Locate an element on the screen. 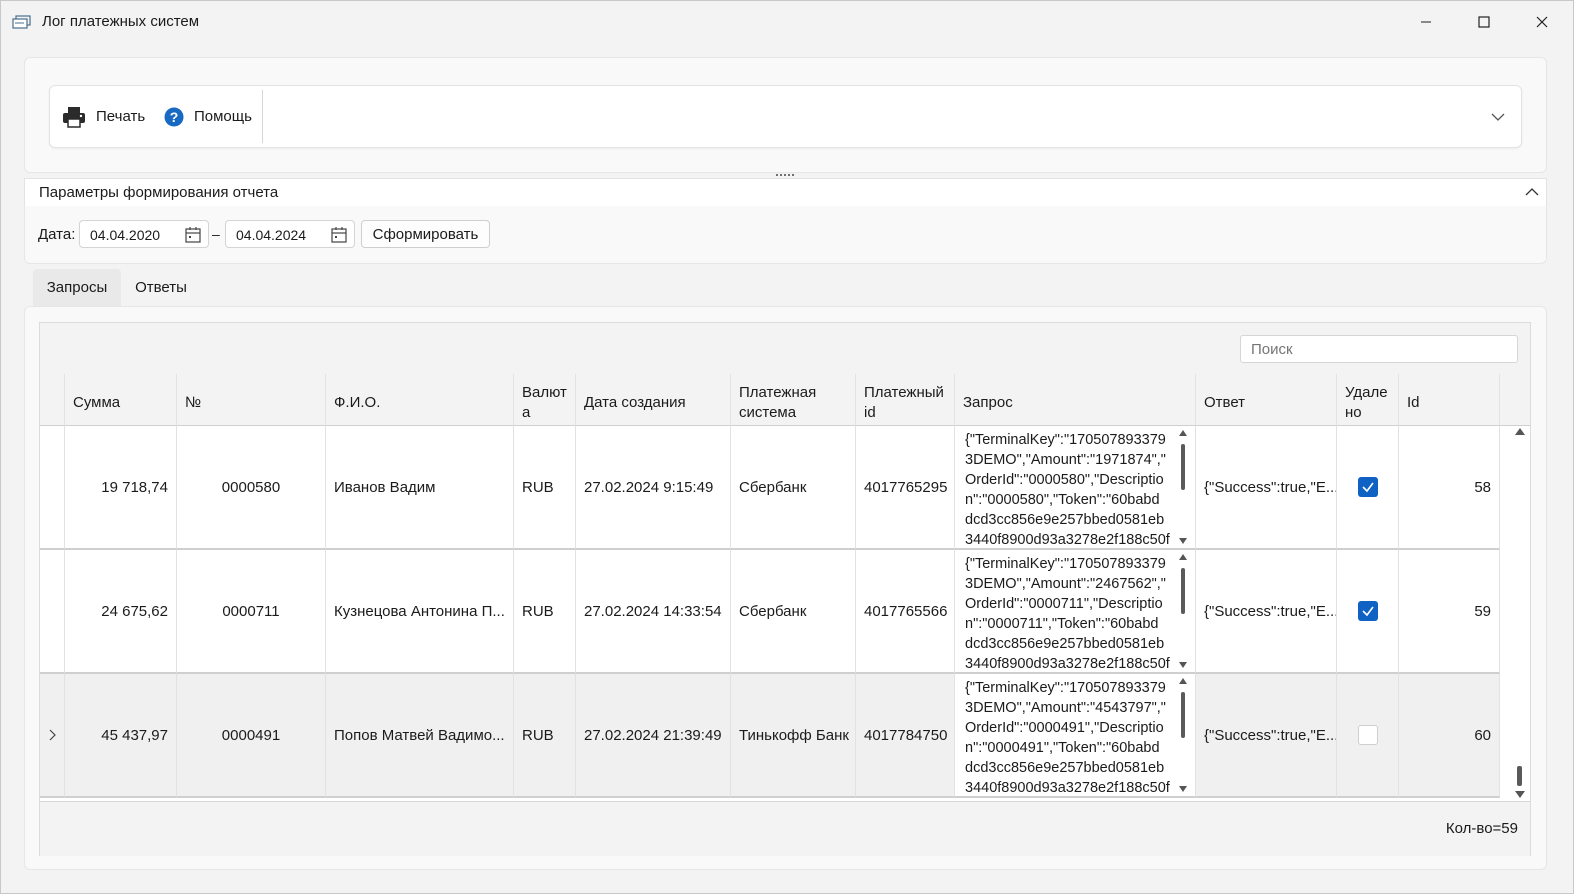  help-icon: ? is located at coordinates (174, 116).